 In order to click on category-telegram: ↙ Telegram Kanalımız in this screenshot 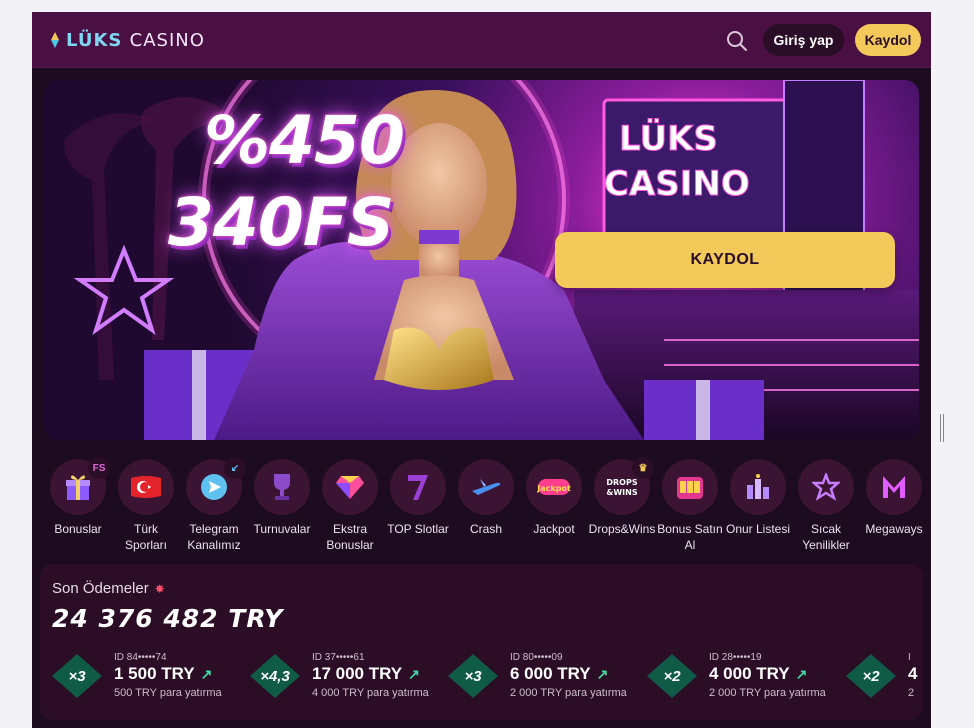, I will do `click(214, 505)`.